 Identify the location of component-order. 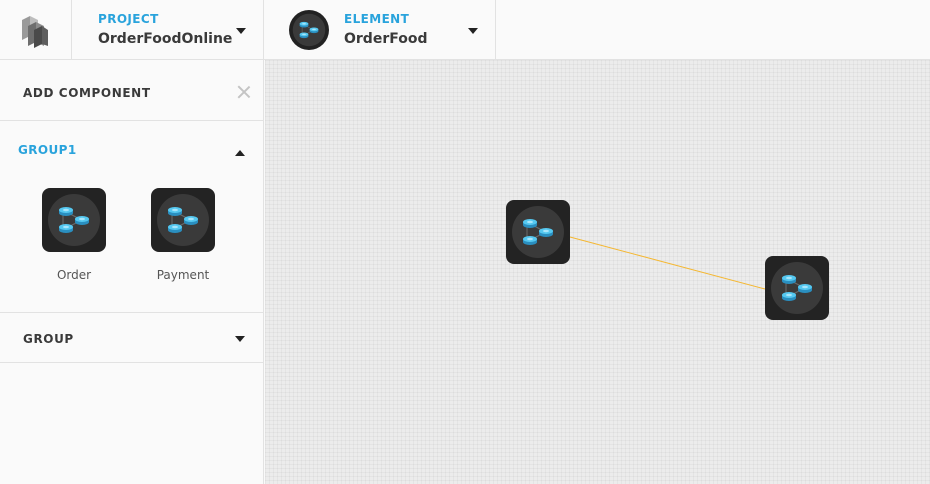
(74, 220).